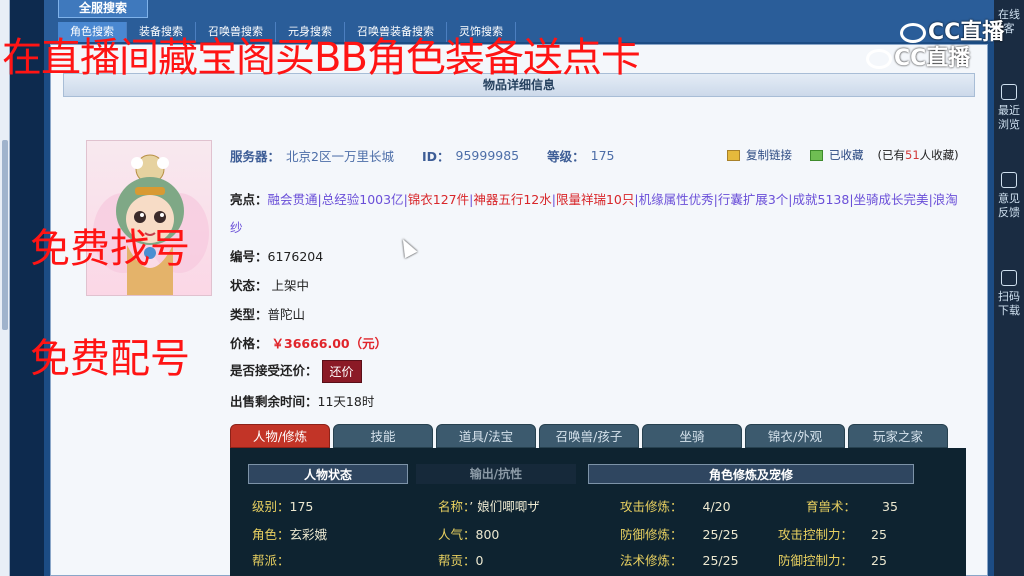 This screenshot has width=1024, height=576. I want to click on feedback-icon, so click(1009, 180).